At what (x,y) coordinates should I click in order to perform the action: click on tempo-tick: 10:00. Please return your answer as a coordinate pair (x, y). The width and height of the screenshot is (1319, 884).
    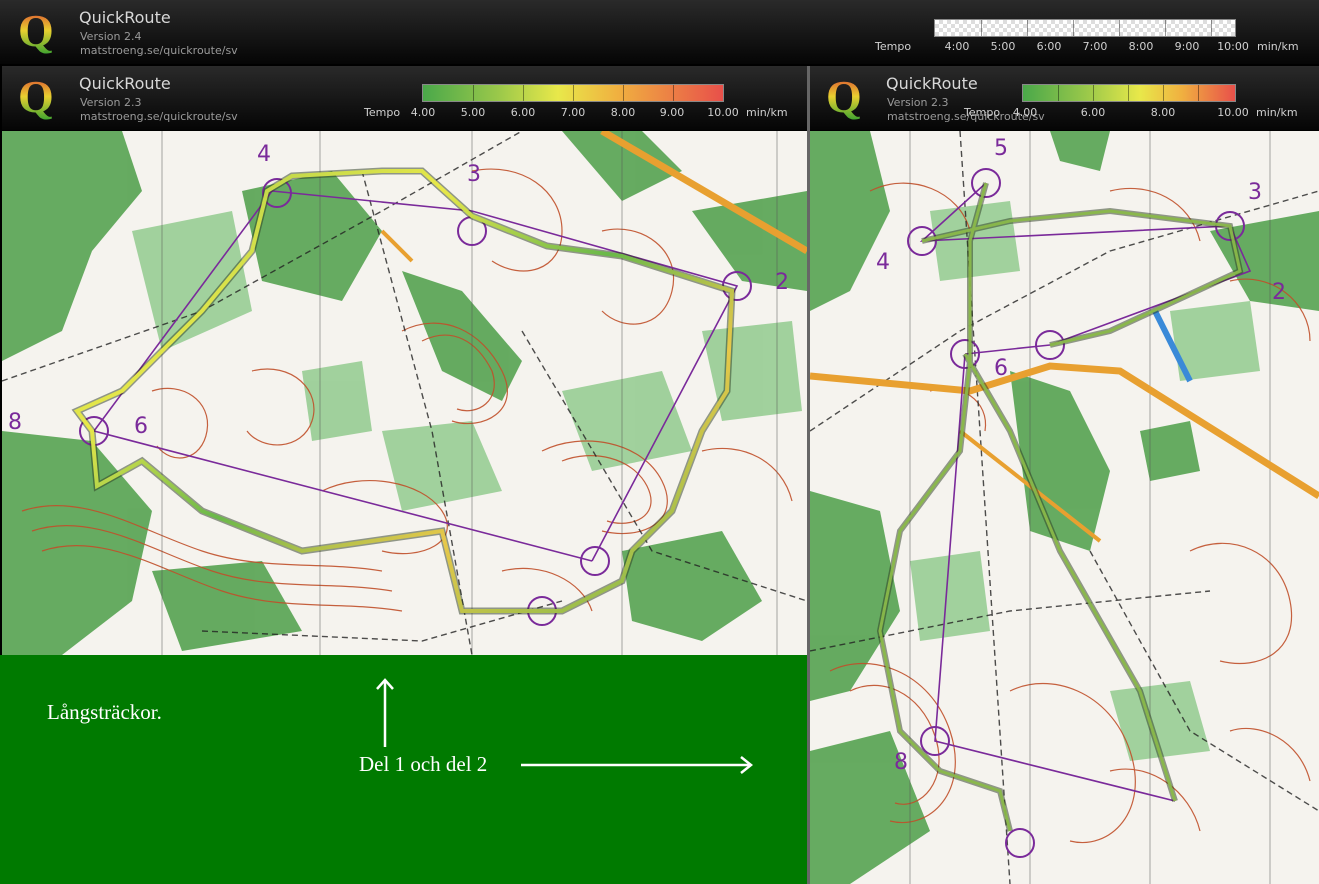
    Looking at the image, I should click on (1233, 46).